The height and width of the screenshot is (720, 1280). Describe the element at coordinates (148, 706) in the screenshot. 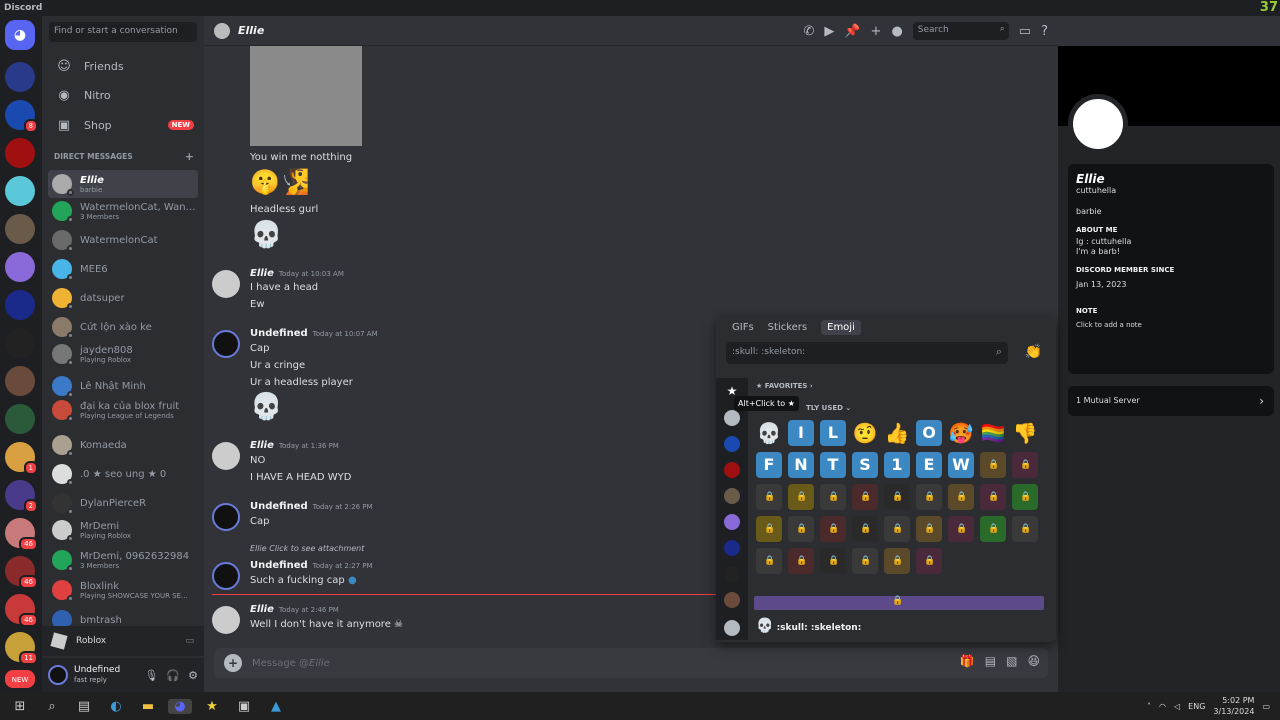

I see `file-explorer-icon: ▬` at that location.